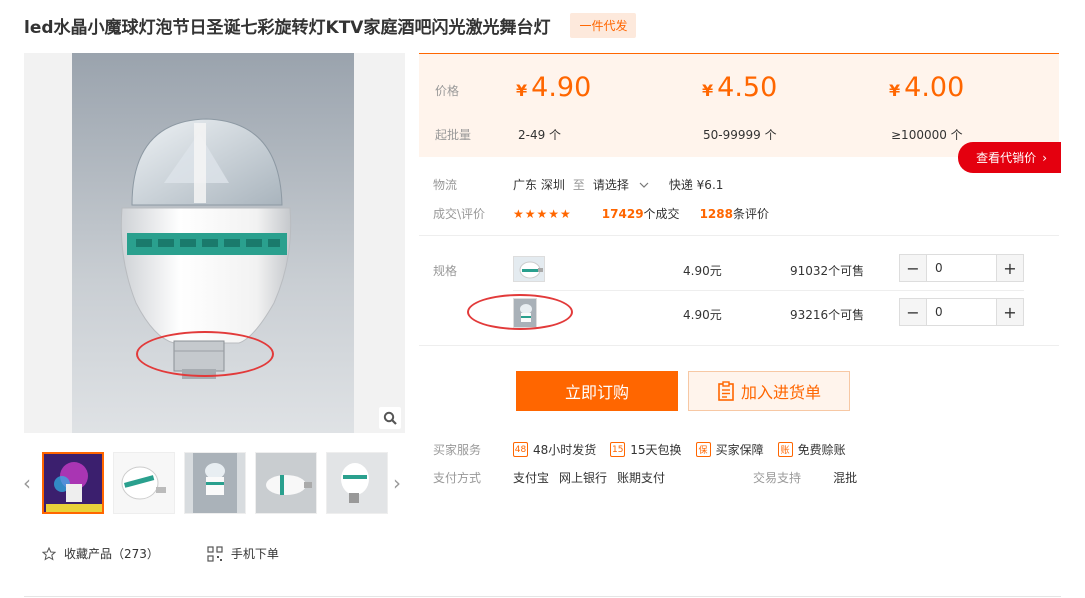 The image size is (1085, 598). I want to click on payment-label: 支付方式, so click(457, 478).